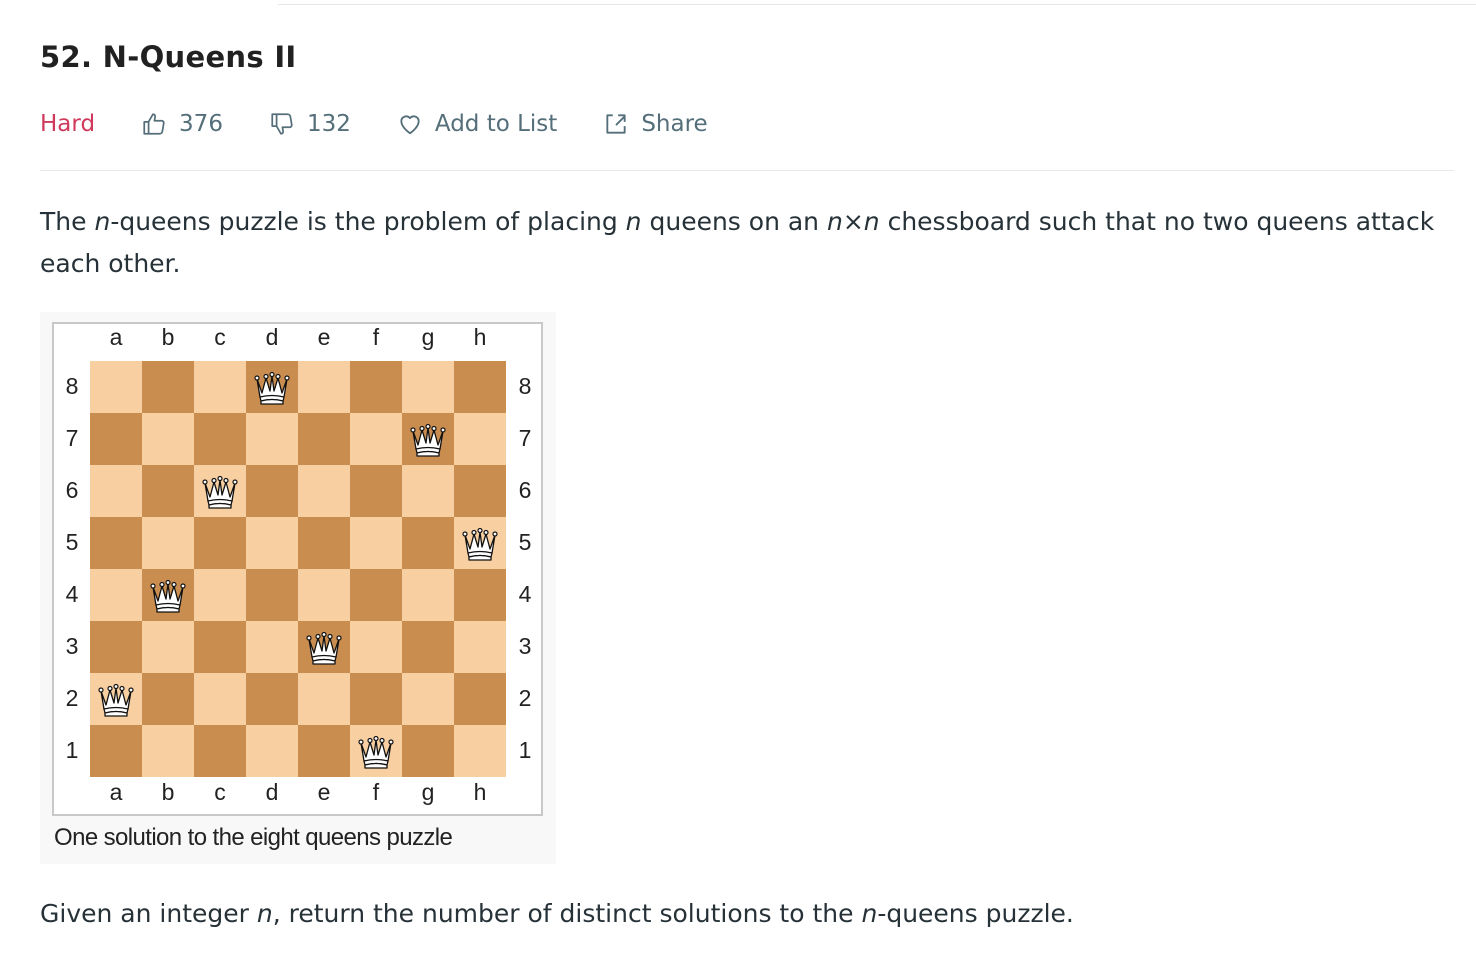 This screenshot has width=1476, height=958. I want to click on square-c2, so click(220, 699).